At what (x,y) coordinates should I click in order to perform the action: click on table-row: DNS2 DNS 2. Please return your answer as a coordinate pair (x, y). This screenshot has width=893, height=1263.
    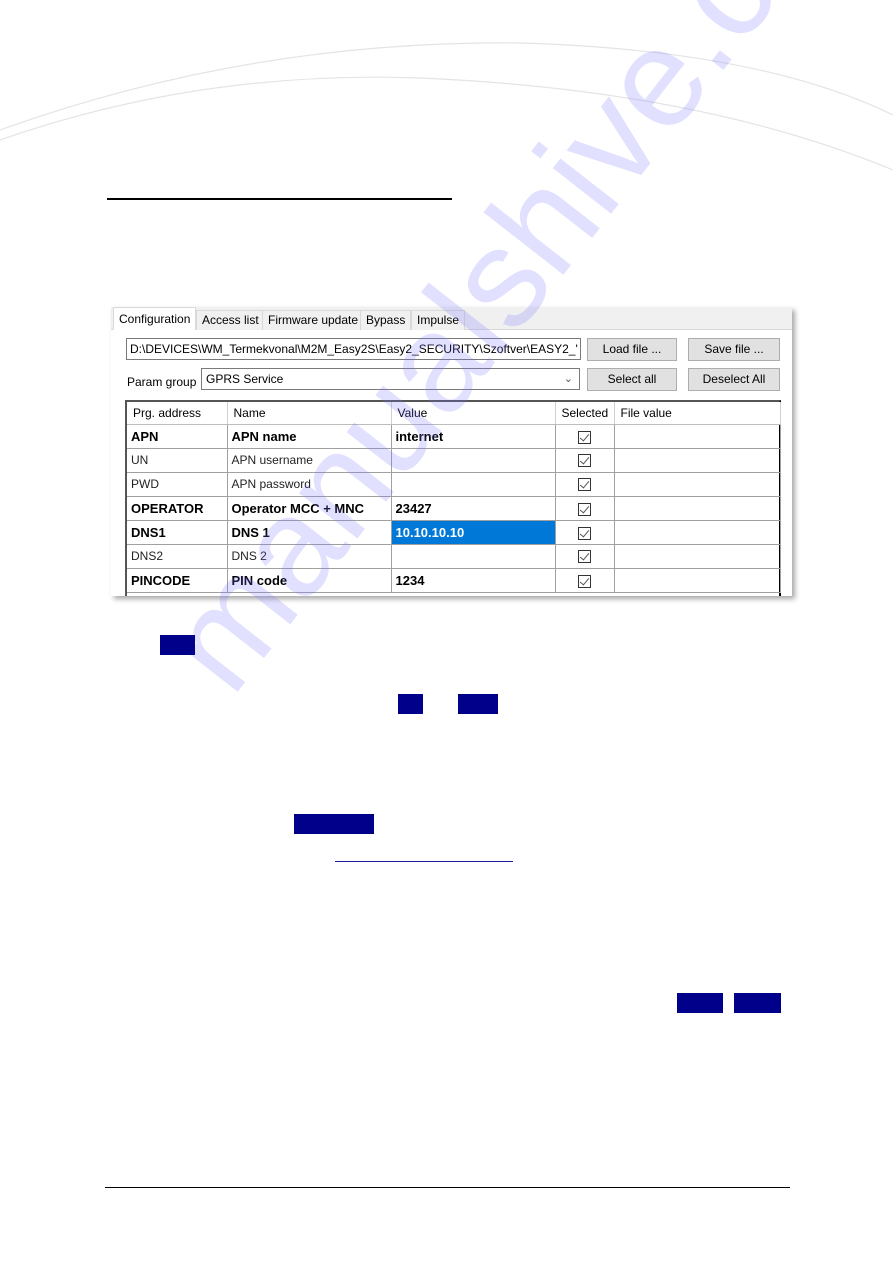
    Looking at the image, I should click on (454, 556).